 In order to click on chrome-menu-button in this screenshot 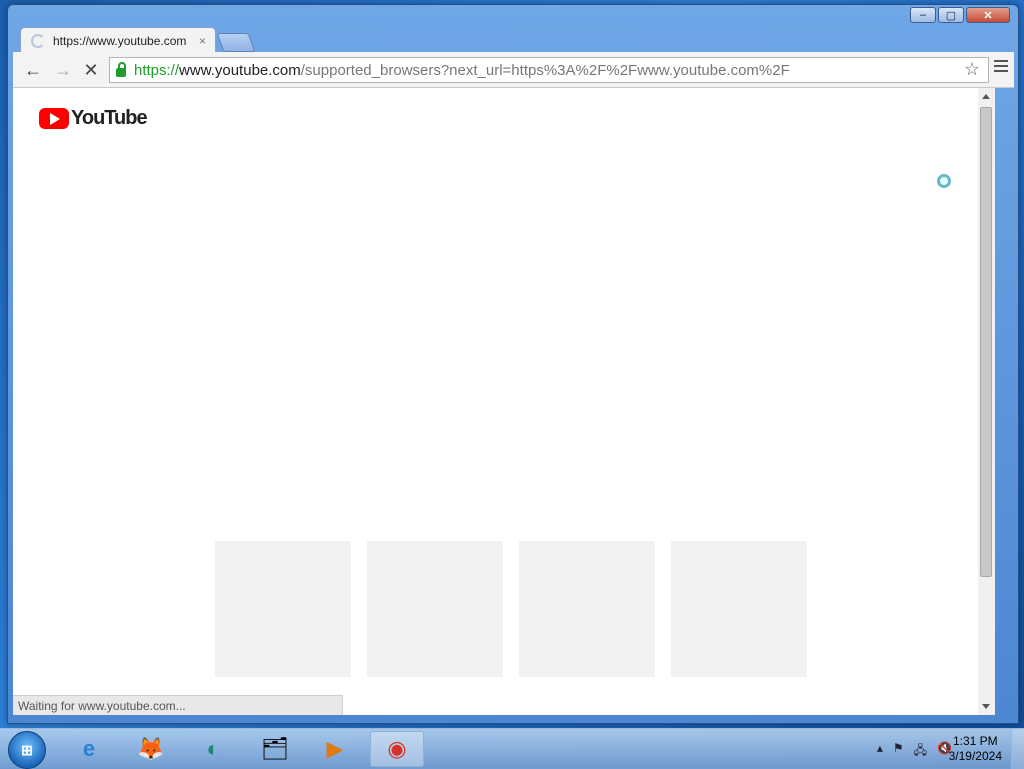, I will do `click(1001, 67)`.